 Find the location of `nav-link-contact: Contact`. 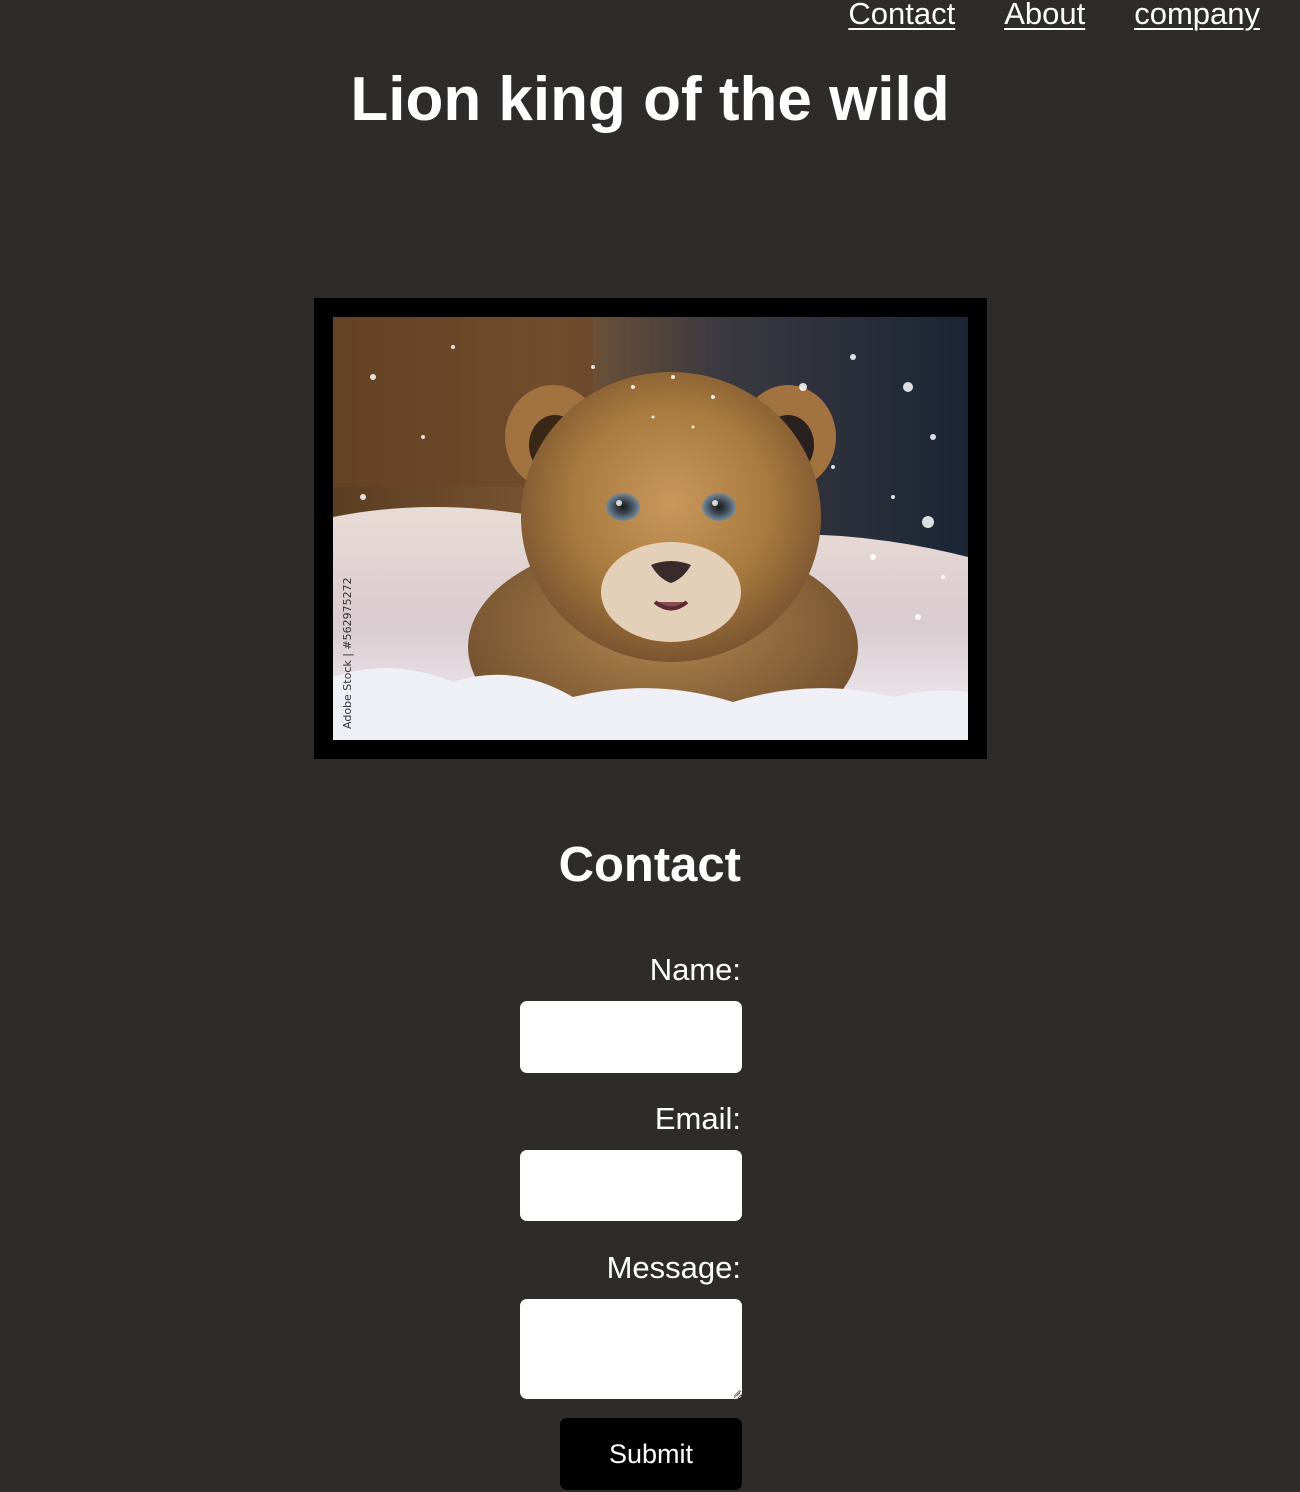

nav-link-contact: Contact is located at coordinates (901, 17).